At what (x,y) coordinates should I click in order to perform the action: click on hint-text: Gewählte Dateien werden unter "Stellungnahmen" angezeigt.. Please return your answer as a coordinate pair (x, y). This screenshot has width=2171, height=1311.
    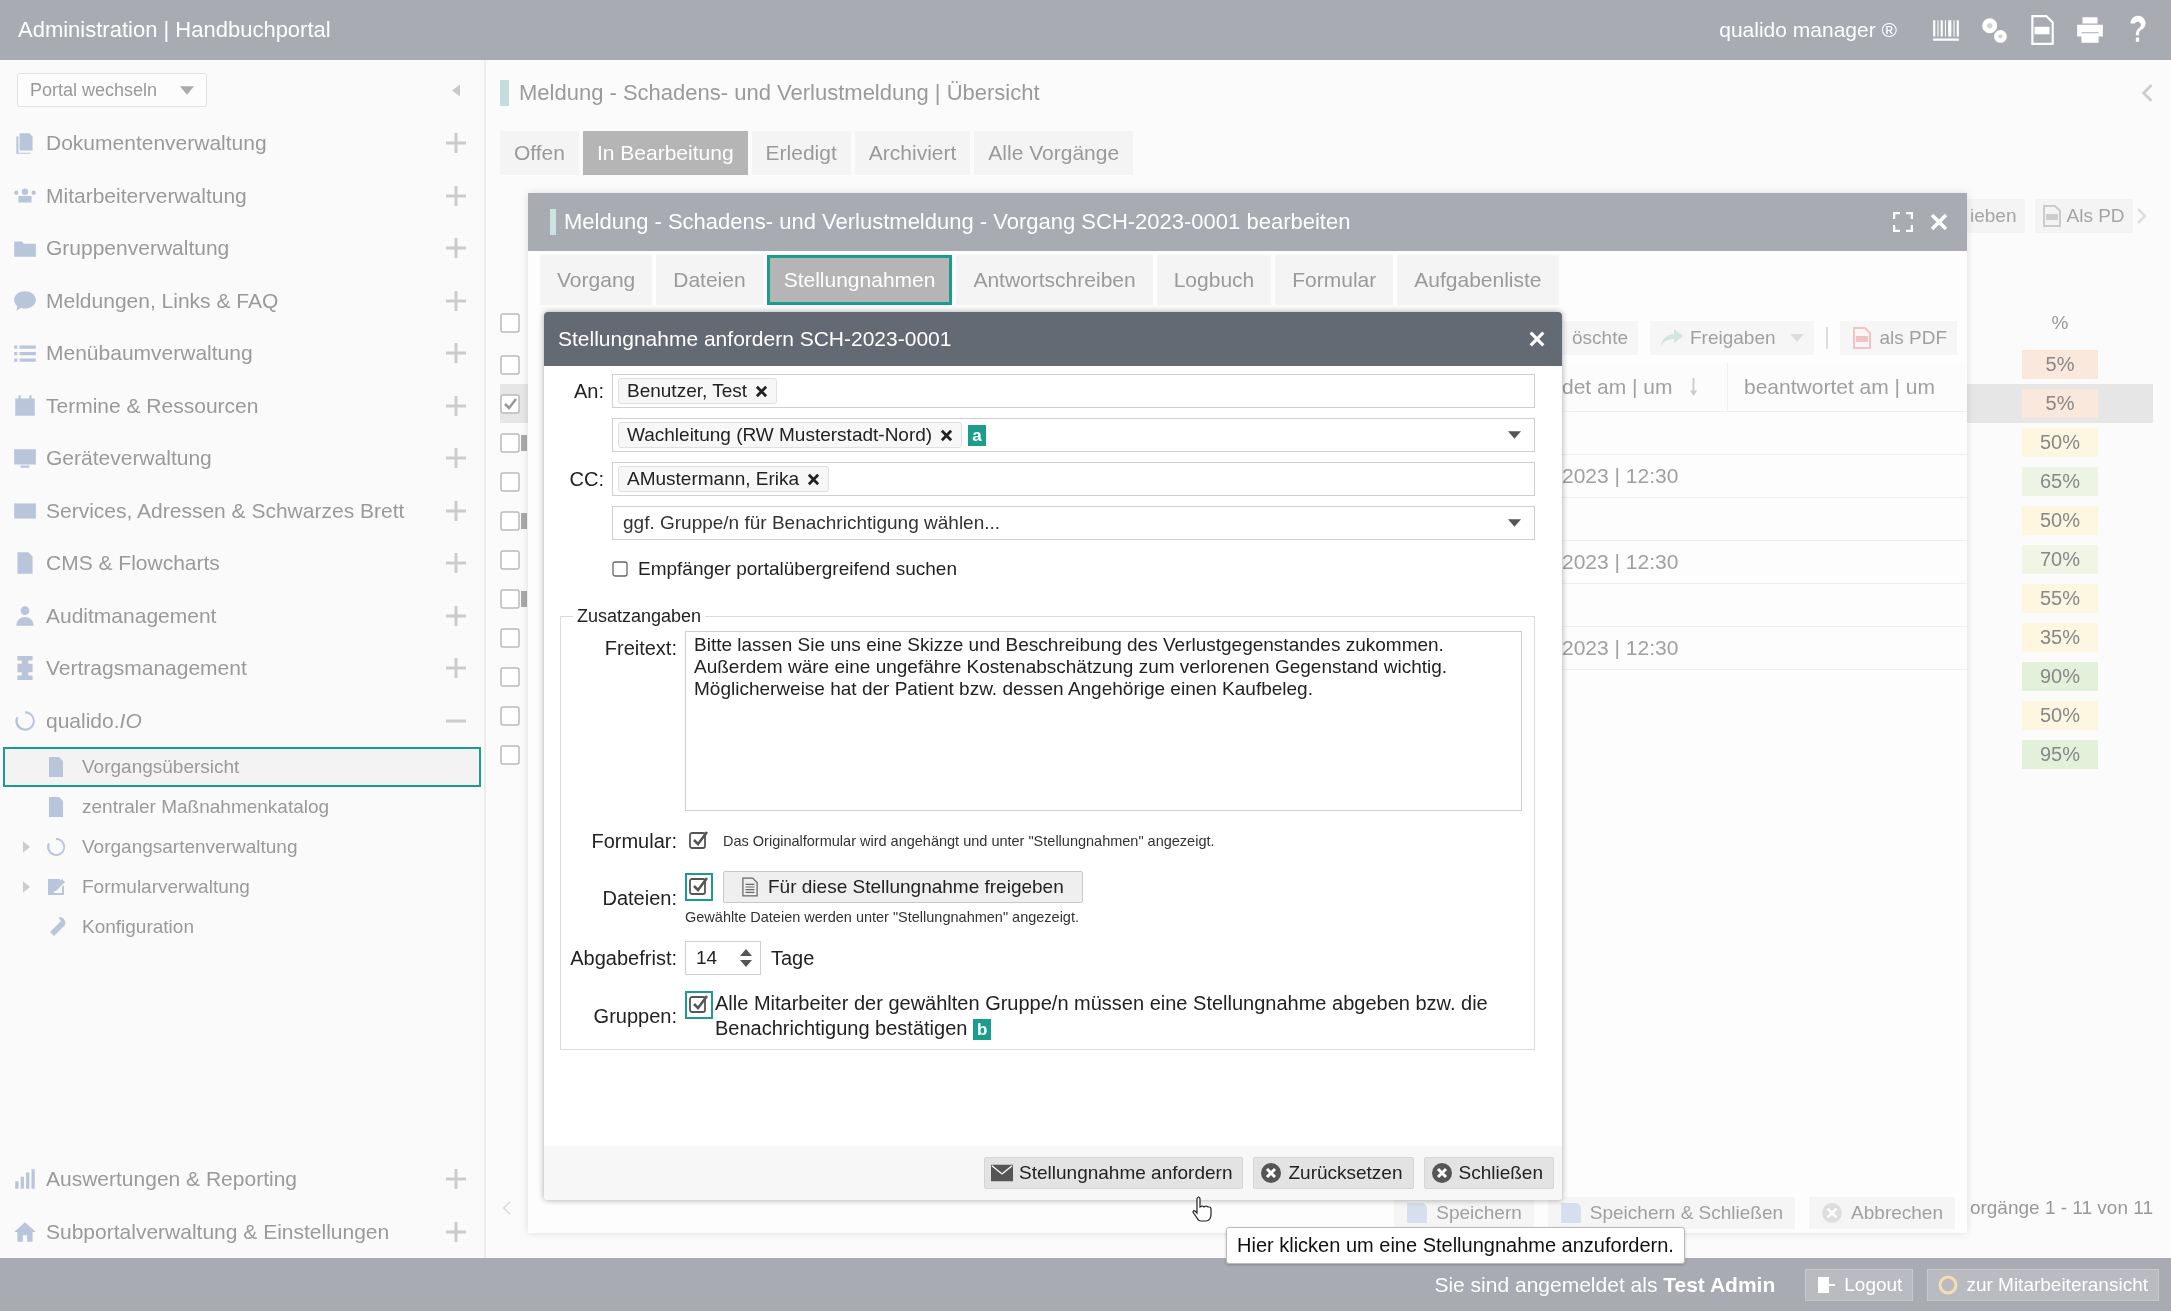
    Looking at the image, I should click on (882, 917).